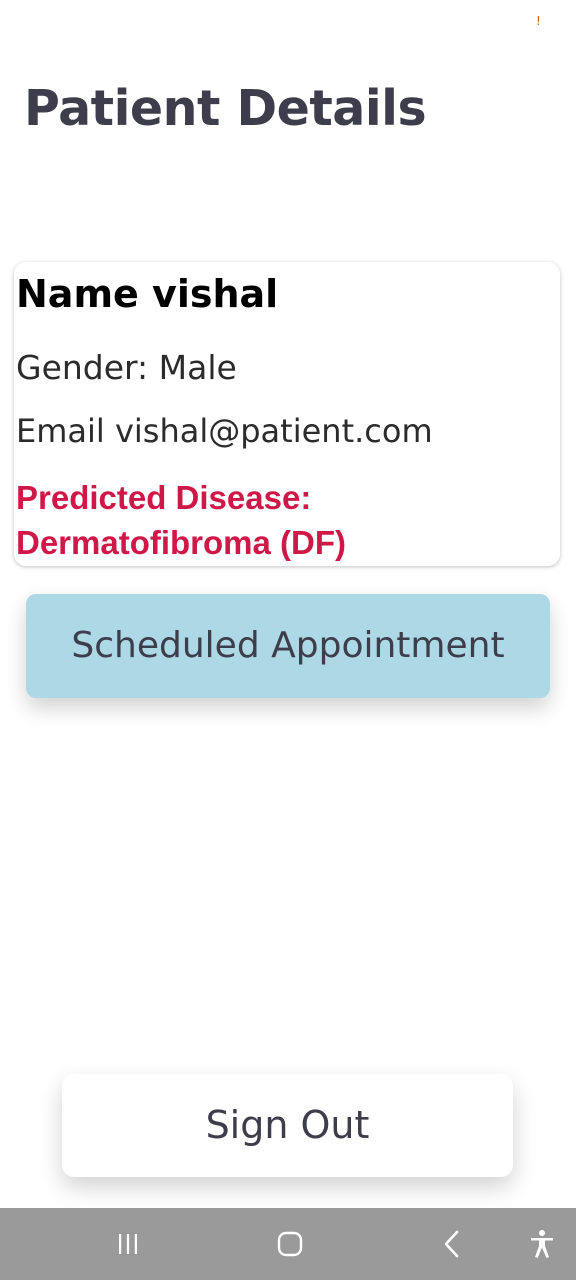  Describe the element at coordinates (287, 1125) in the screenshot. I see `sign-out-button: Sign Out` at that location.